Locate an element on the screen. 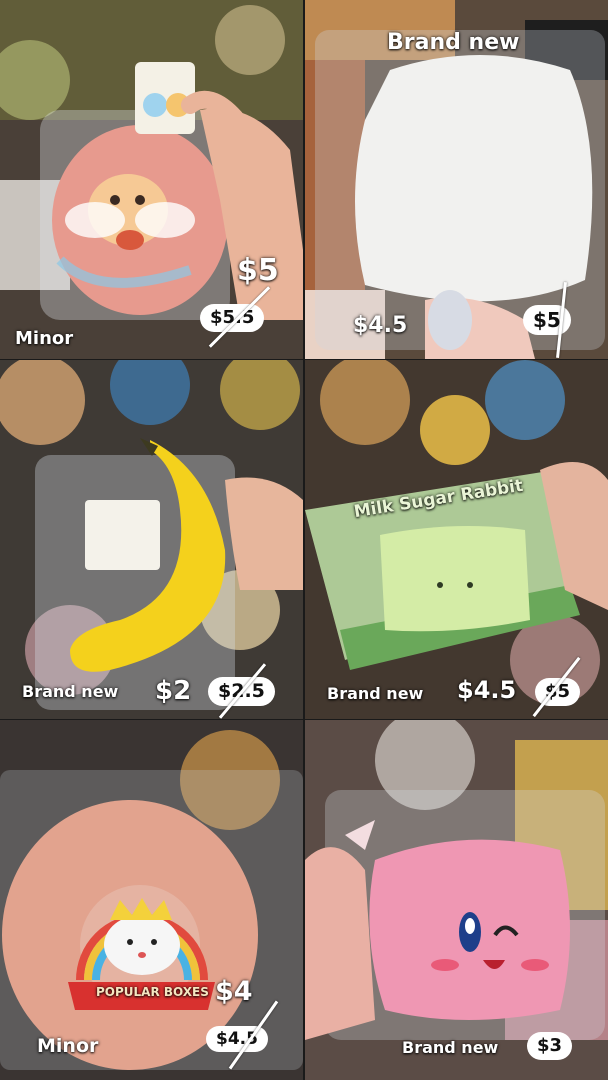  sale-price: $2 is located at coordinates (173, 691).